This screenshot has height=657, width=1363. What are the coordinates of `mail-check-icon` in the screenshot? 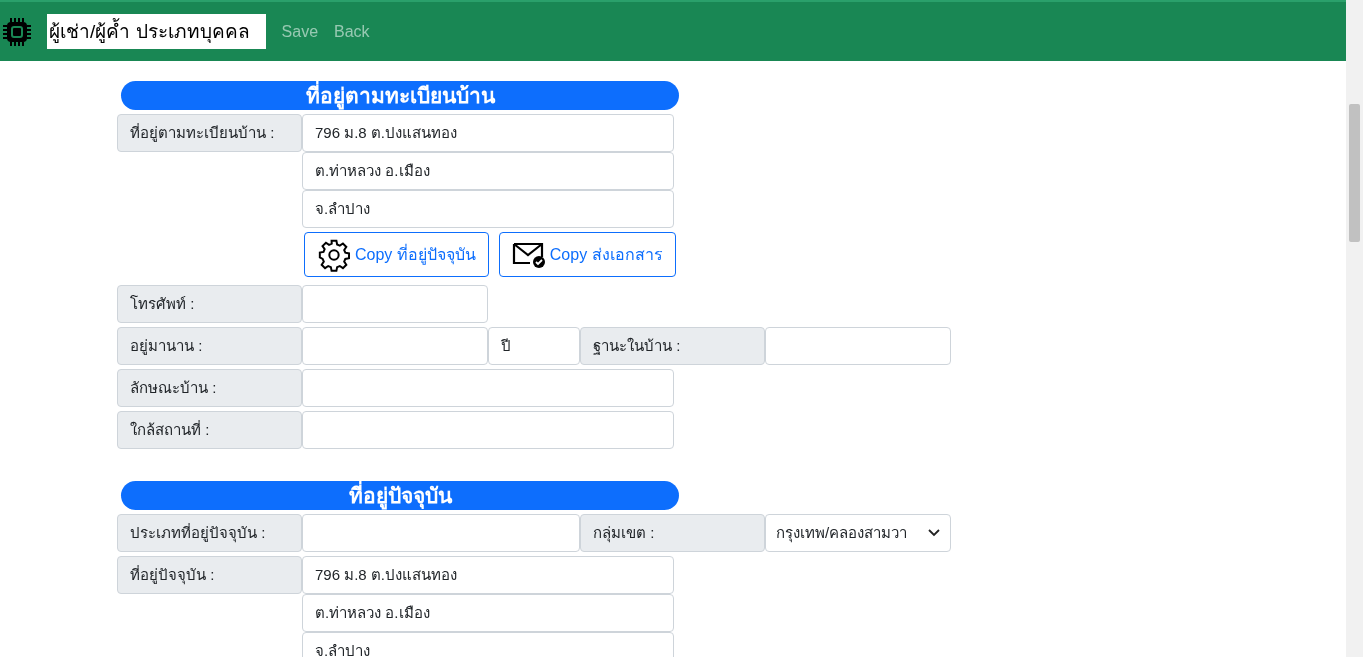 It's located at (528, 254).